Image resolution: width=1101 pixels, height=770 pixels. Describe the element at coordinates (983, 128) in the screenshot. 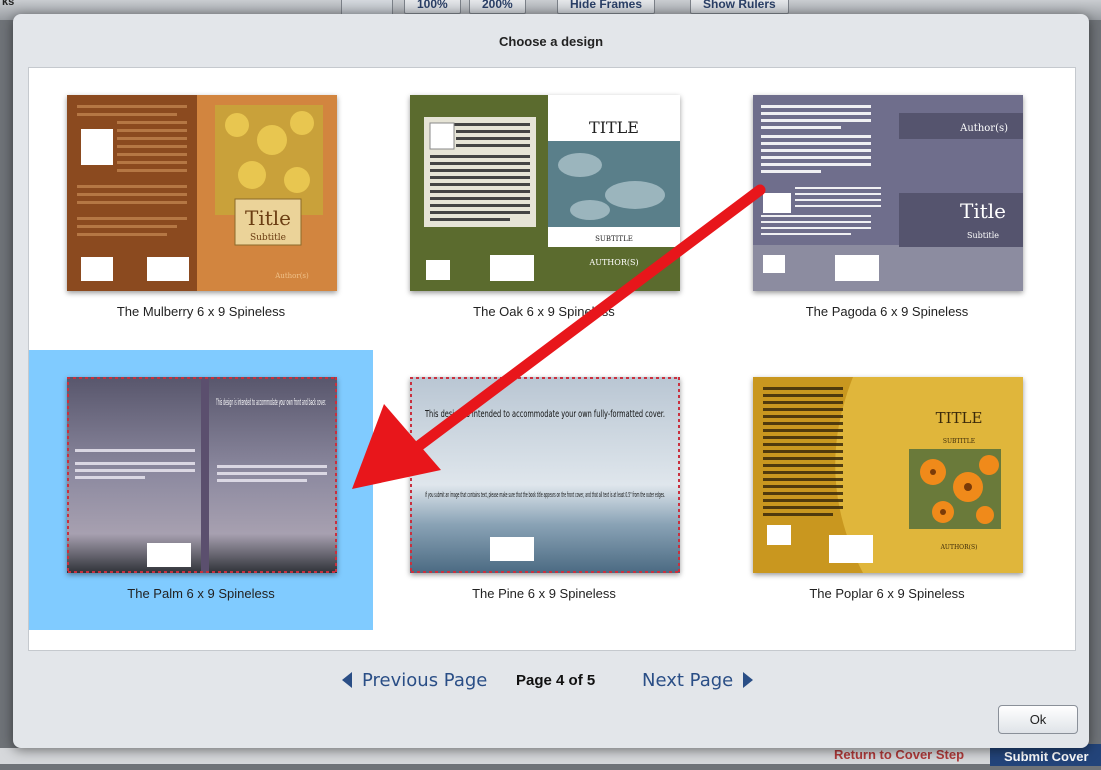

I see `pagoda-author: Author(s)` at that location.